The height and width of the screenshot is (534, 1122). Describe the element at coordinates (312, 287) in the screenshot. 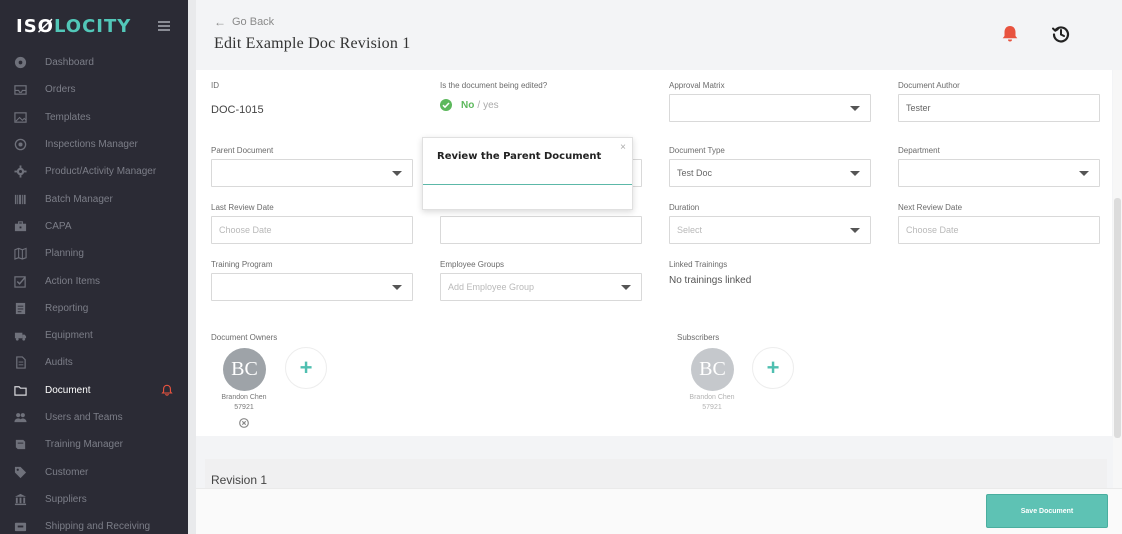

I see `training-program-select` at that location.